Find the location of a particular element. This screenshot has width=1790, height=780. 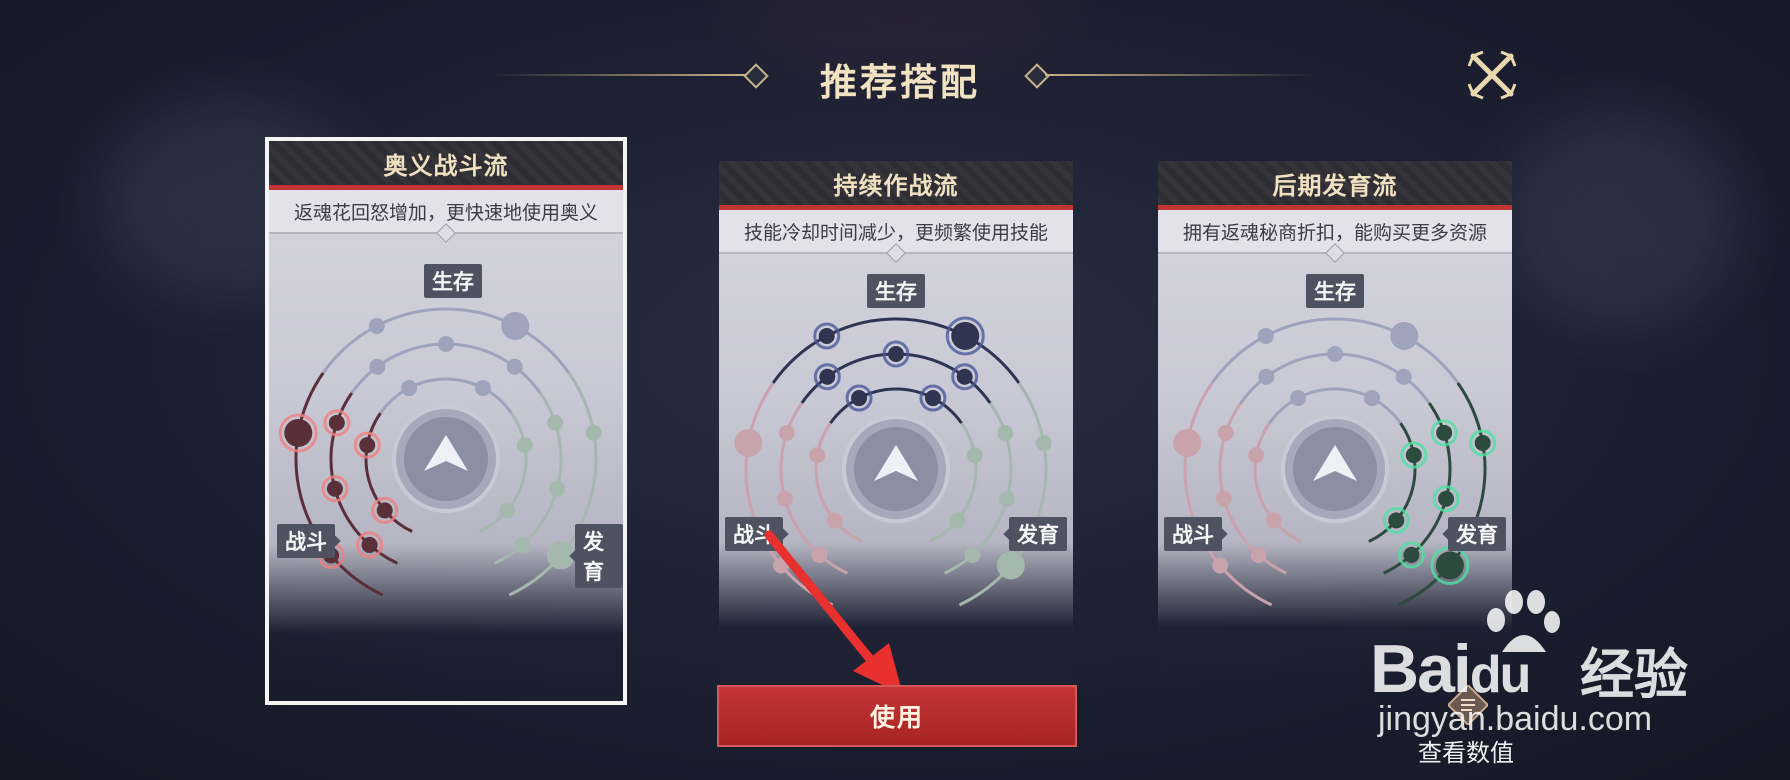

watermark-cn: 经验 is located at coordinates (1634, 674).